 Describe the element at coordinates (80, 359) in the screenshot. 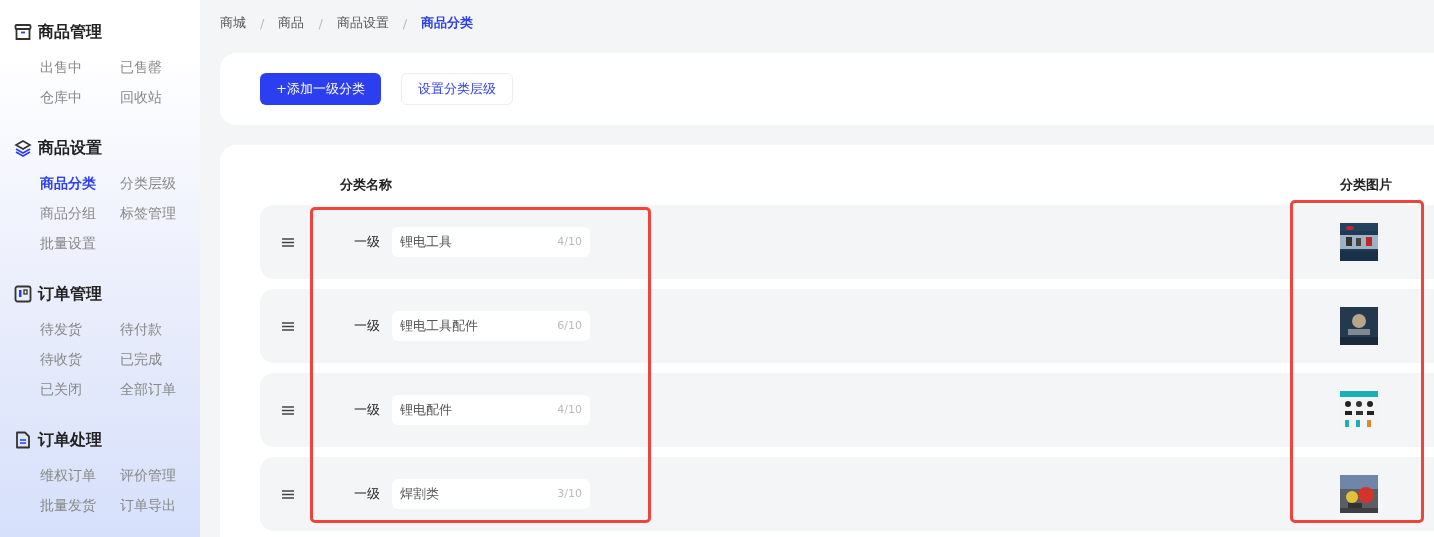

I see `menu-item: 待收货` at that location.